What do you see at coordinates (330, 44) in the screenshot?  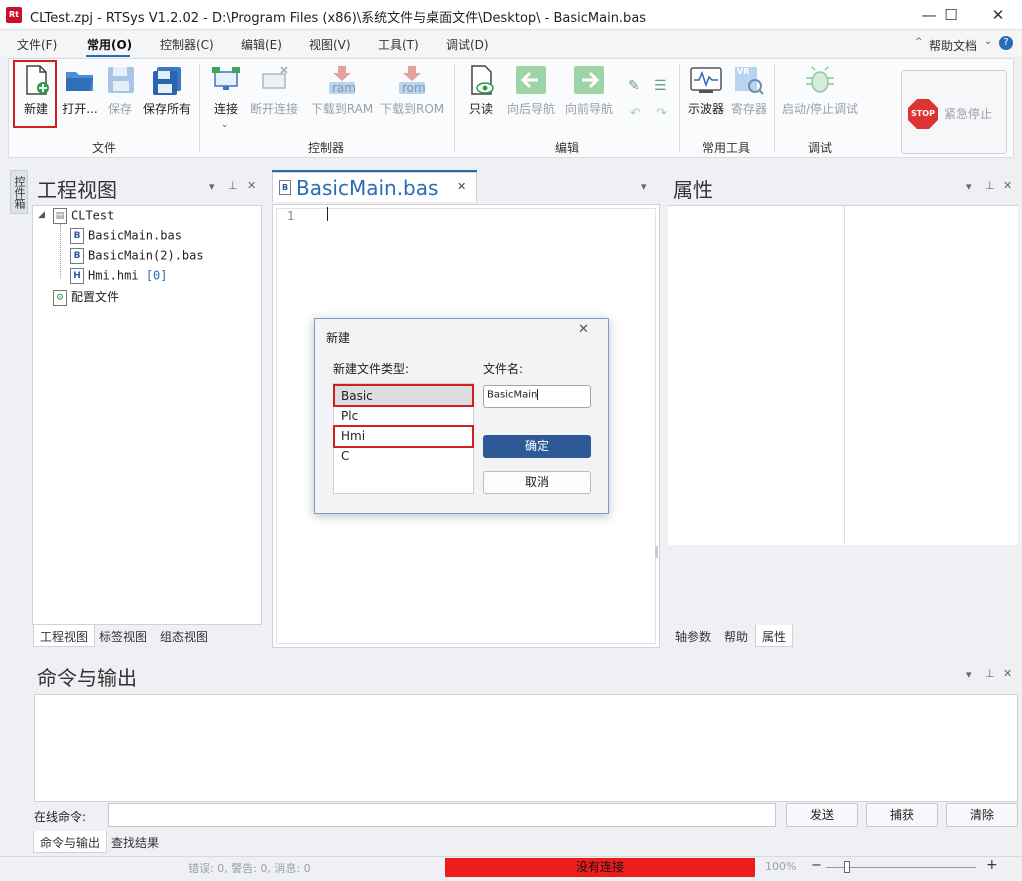 I see `menu-view: 视图(V)` at bounding box center [330, 44].